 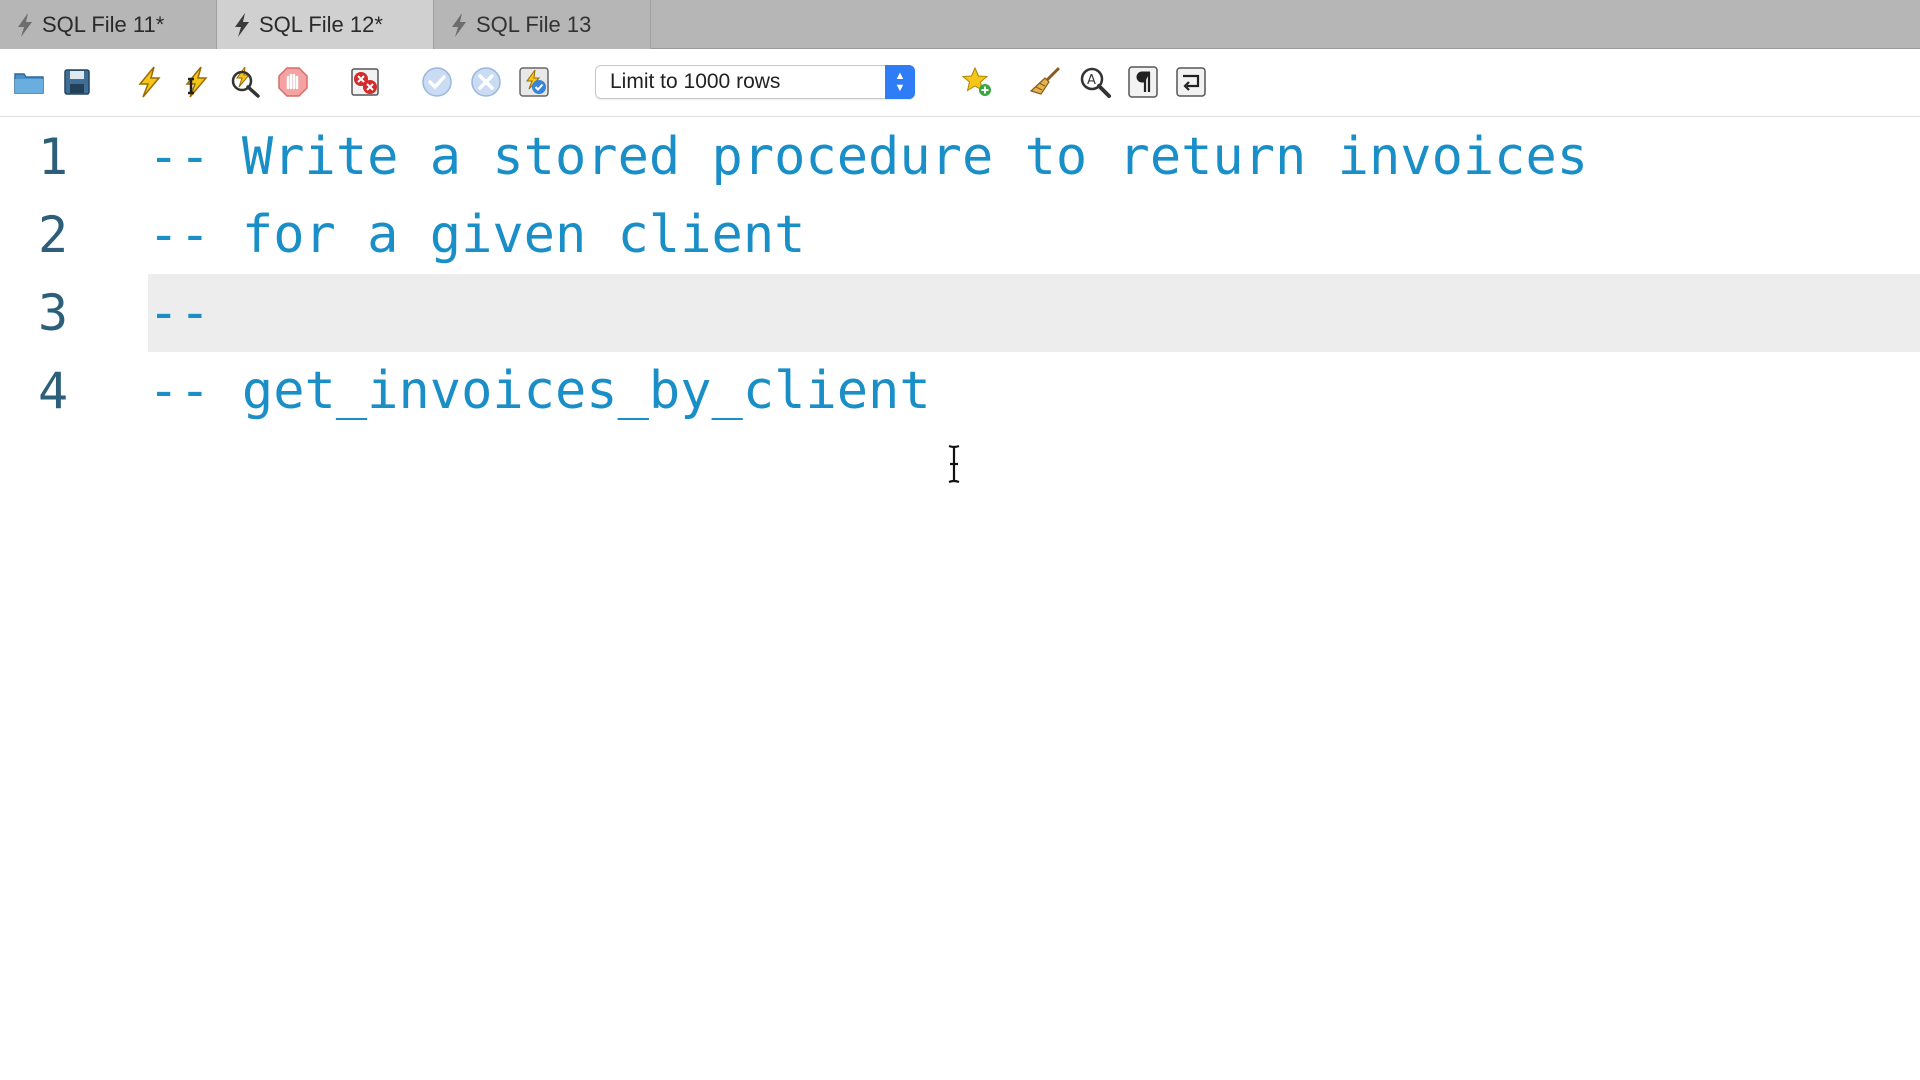 I want to click on find-icon: A, so click(x=1095, y=82).